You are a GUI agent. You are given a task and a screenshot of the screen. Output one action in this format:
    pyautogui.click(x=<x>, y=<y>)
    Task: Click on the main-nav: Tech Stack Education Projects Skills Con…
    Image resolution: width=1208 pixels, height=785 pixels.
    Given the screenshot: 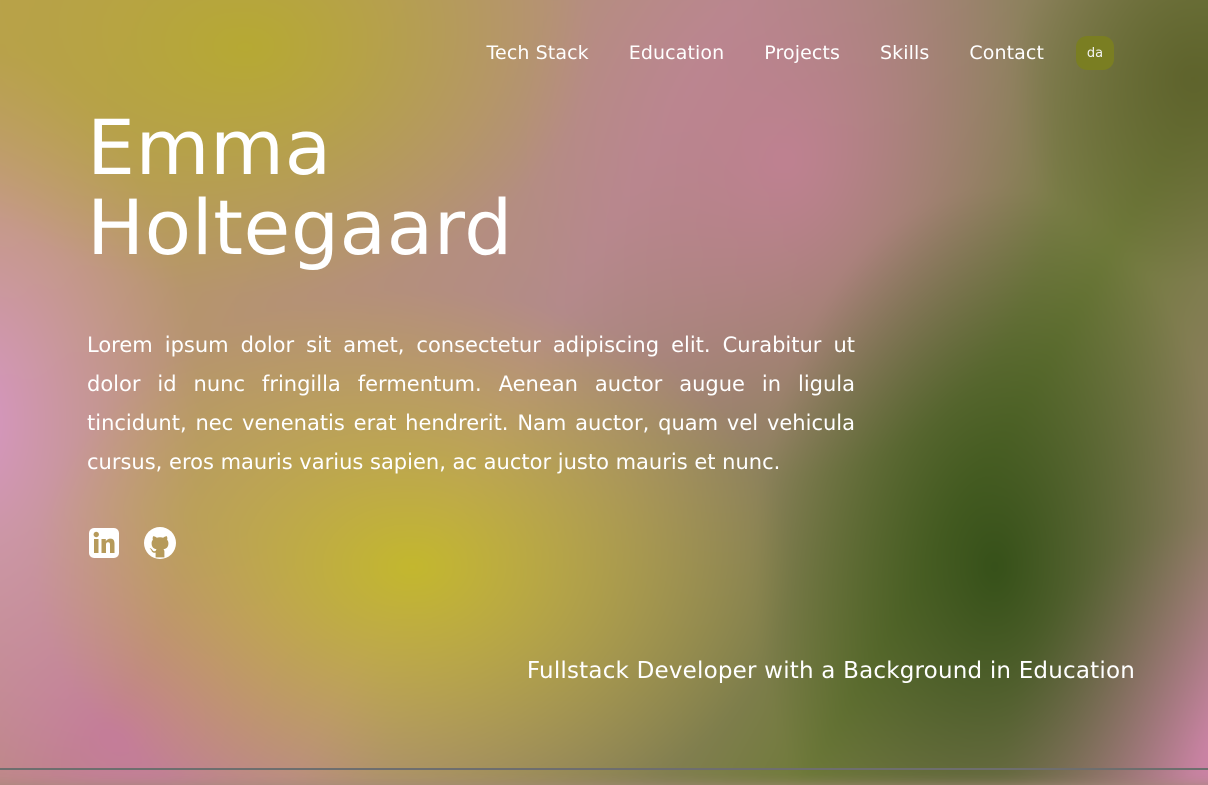 What is the action you would take?
    pyautogui.click(x=800, y=53)
    